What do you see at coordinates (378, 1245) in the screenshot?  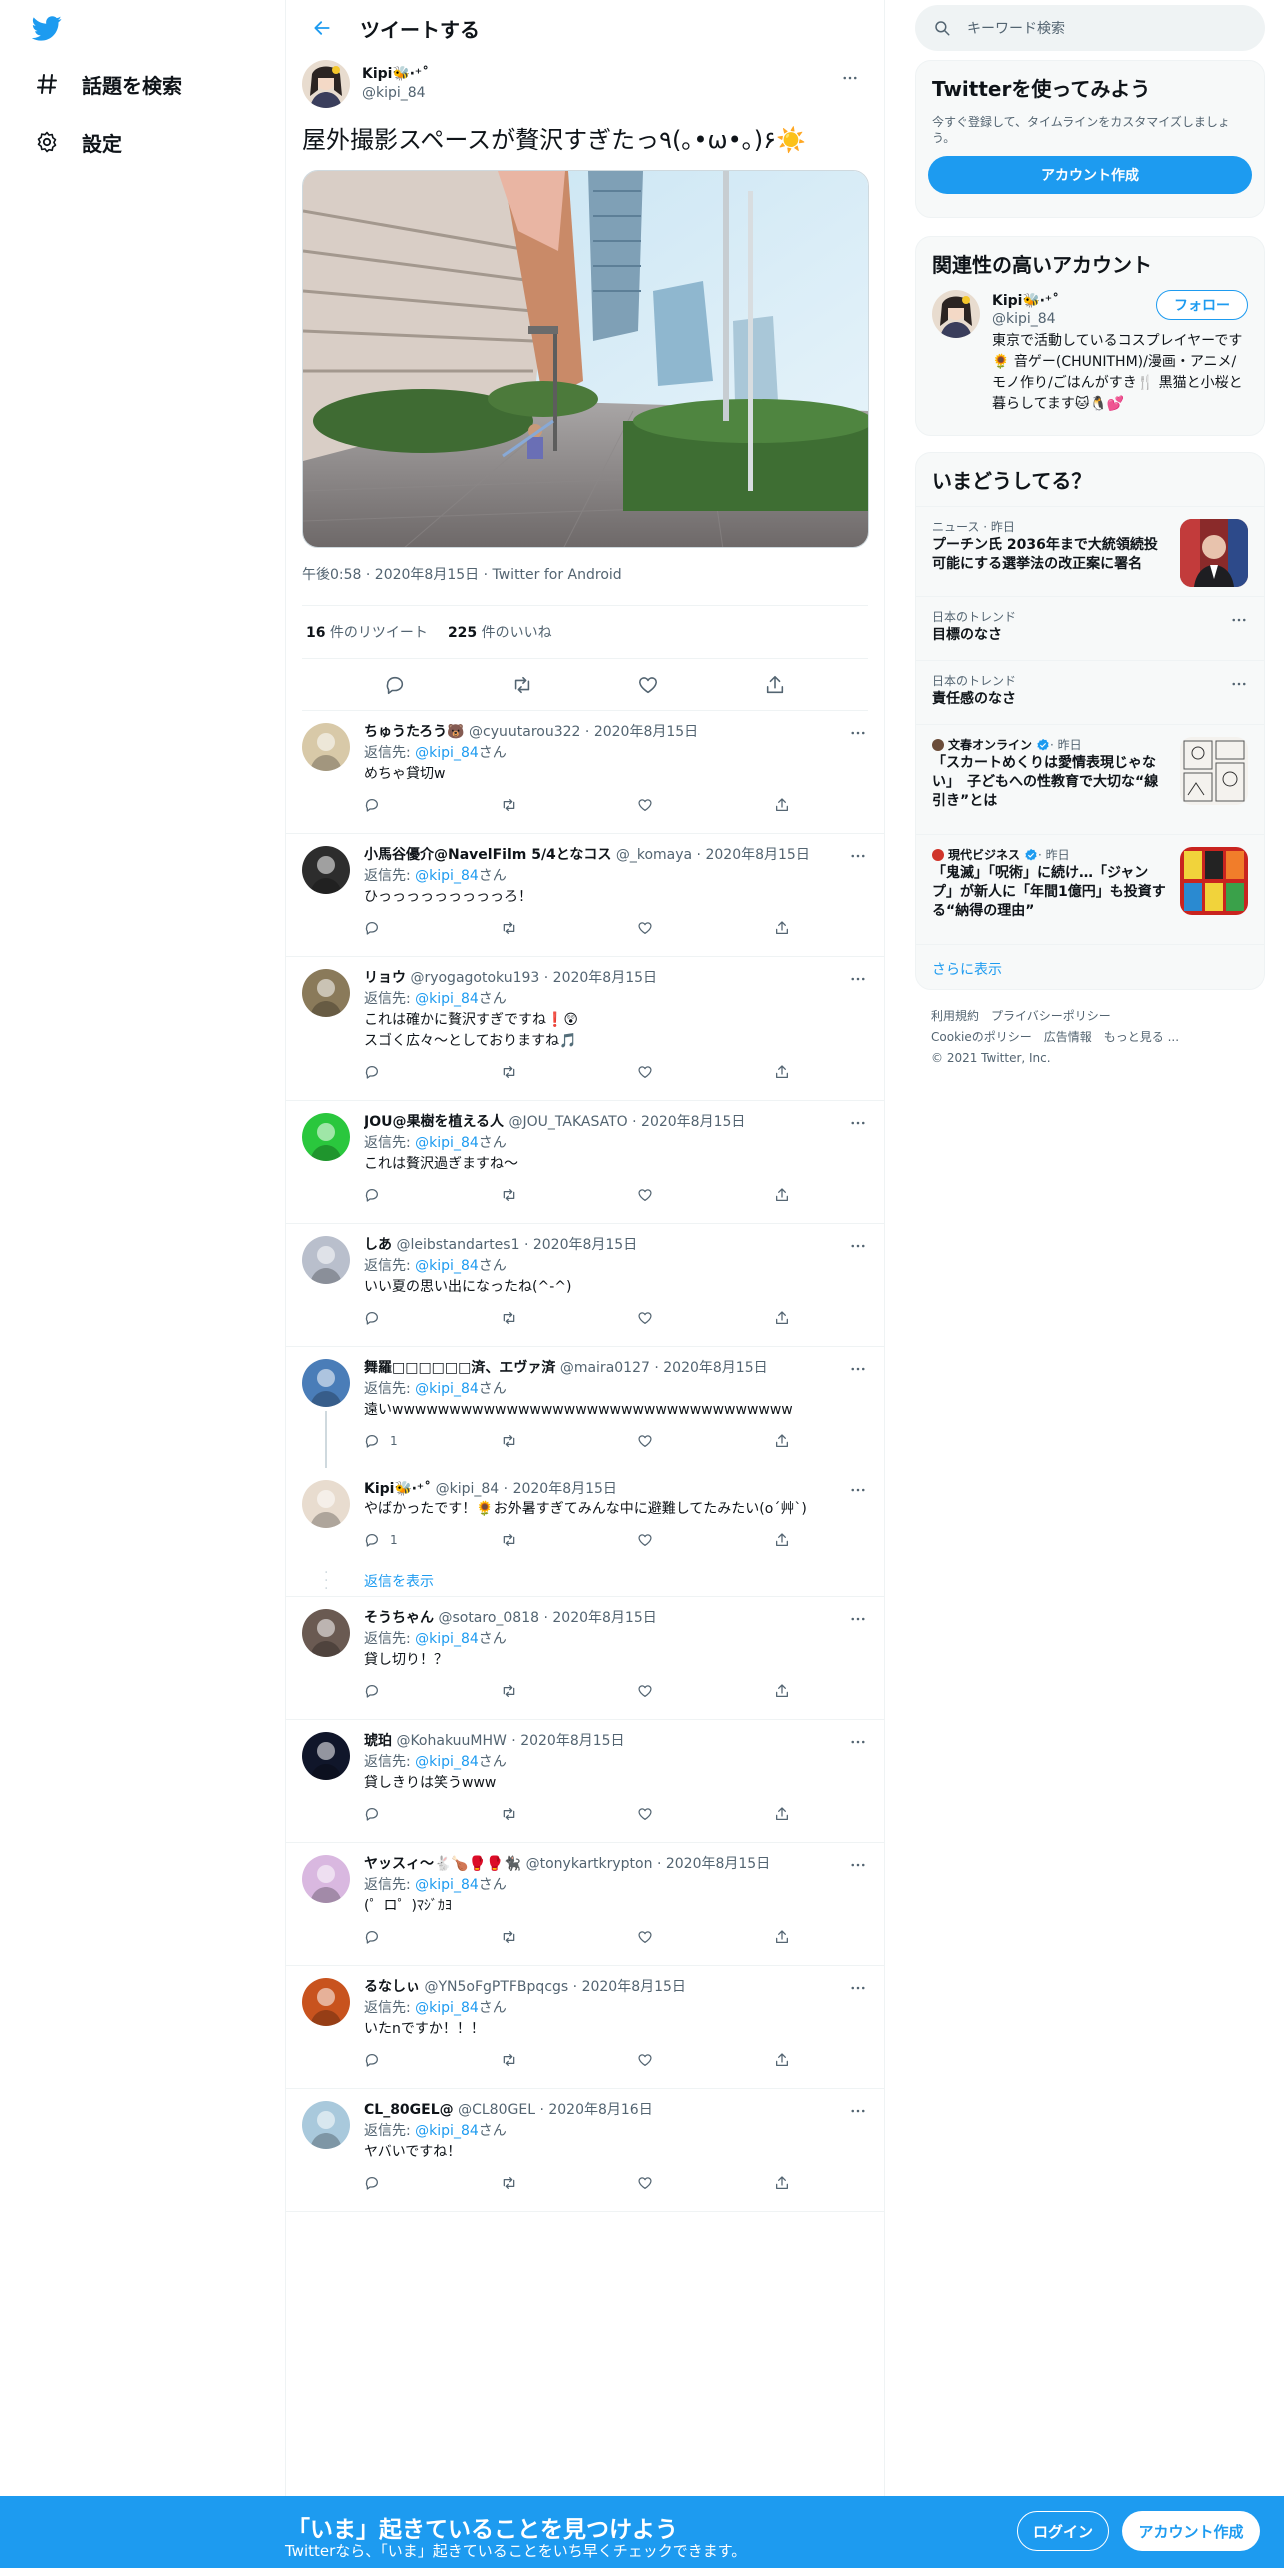 I see `reply-author-name: しあ` at bounding box center [378, 1245].